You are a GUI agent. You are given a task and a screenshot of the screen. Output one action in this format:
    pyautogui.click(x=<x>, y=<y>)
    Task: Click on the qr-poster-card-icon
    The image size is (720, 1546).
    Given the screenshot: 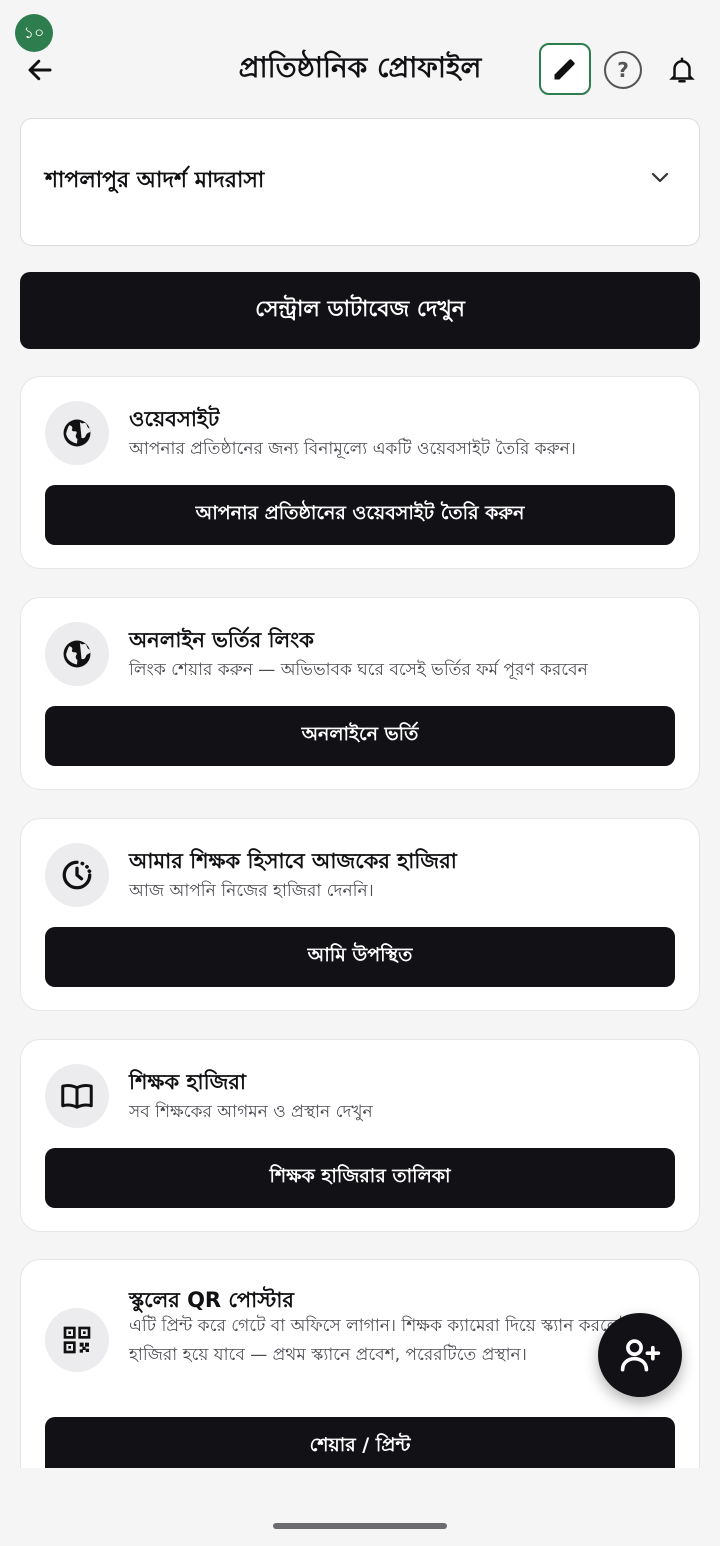 What is the action you would take?
    pyautogui.click(x=77, y=1340)
    